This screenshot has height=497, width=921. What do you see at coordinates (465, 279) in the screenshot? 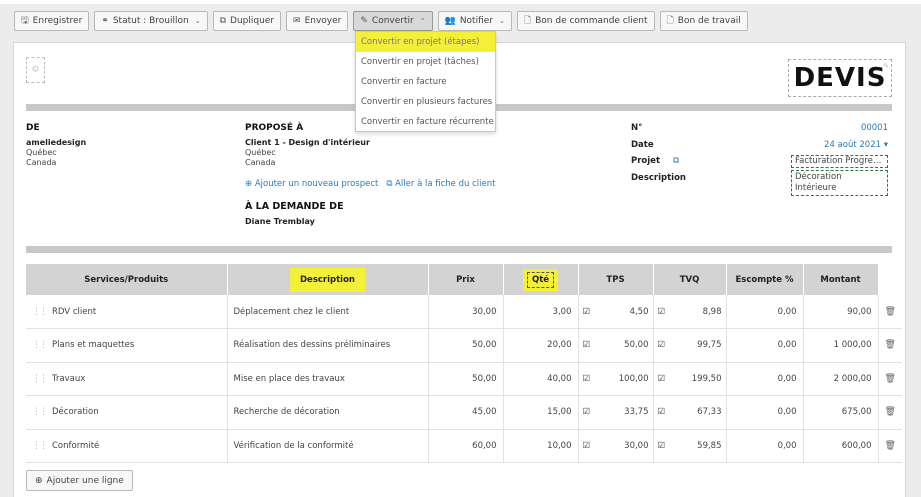
I see `col-price-label: Prix` at bounding box center [465, 279].